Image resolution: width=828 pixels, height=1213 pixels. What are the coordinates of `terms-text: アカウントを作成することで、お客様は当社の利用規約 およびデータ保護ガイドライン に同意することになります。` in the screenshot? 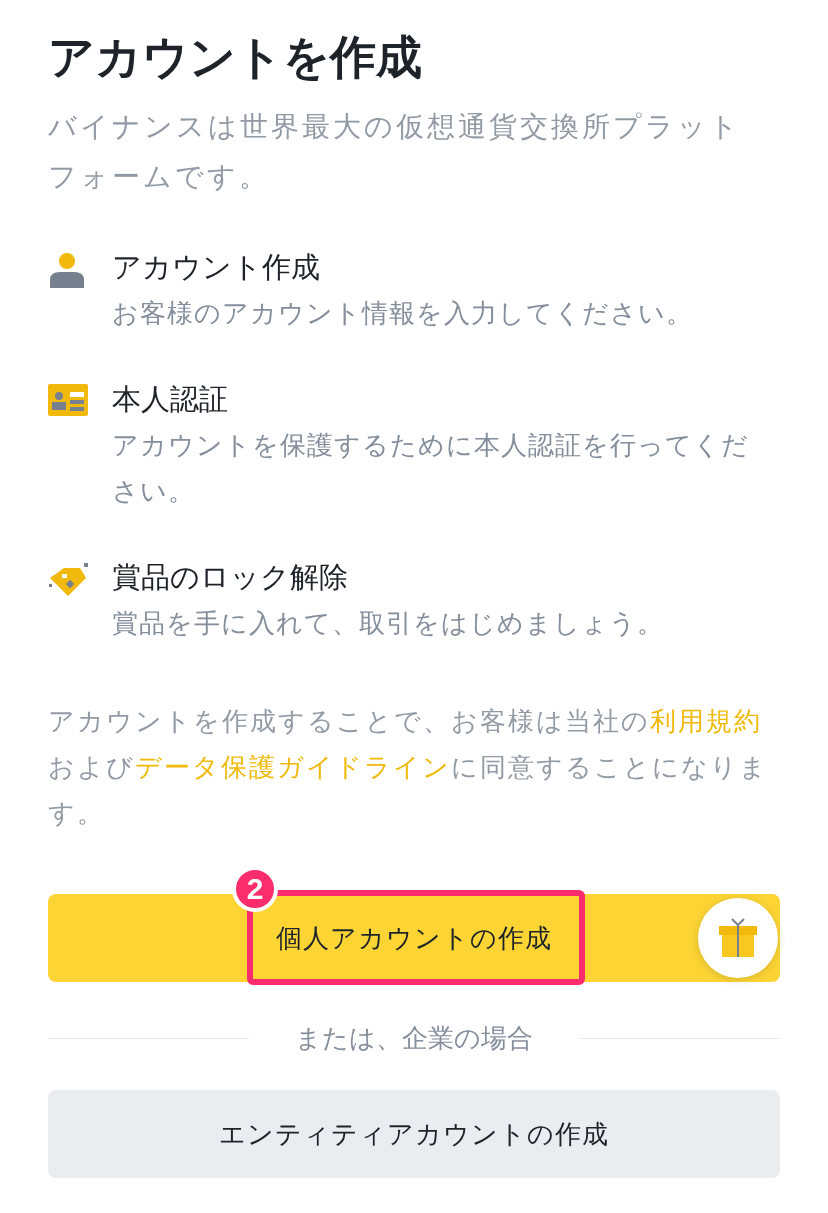 It's located at (408, 767).